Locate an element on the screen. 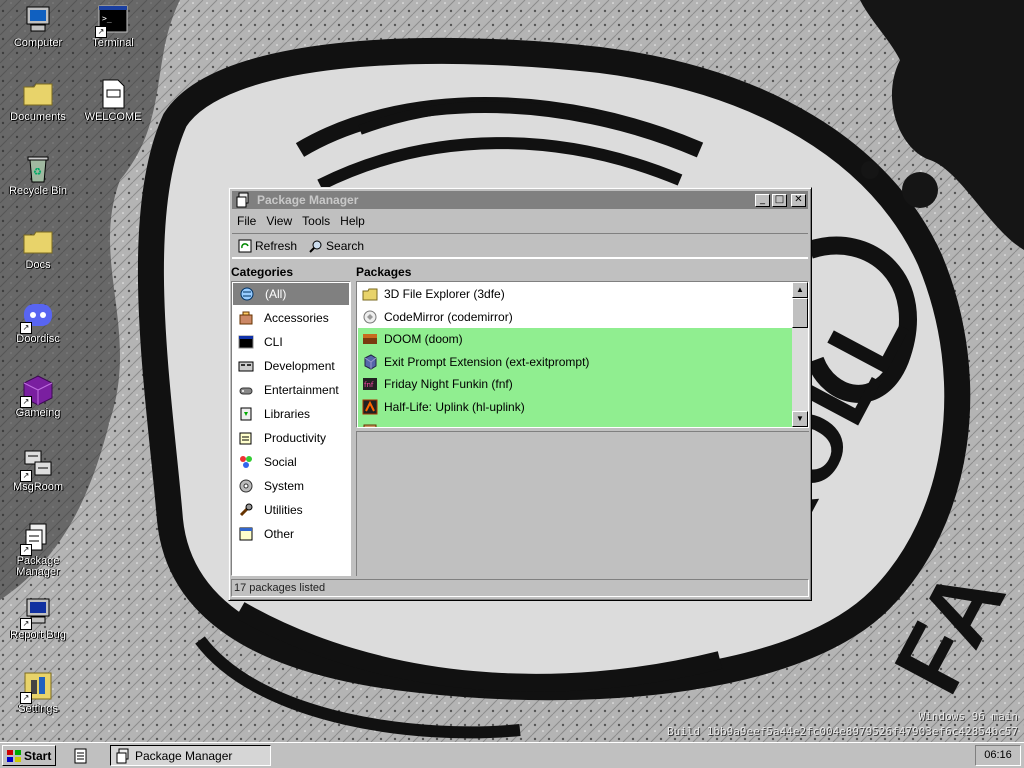  scroll-up-button: ▲ is located at coordinates (800, 290).